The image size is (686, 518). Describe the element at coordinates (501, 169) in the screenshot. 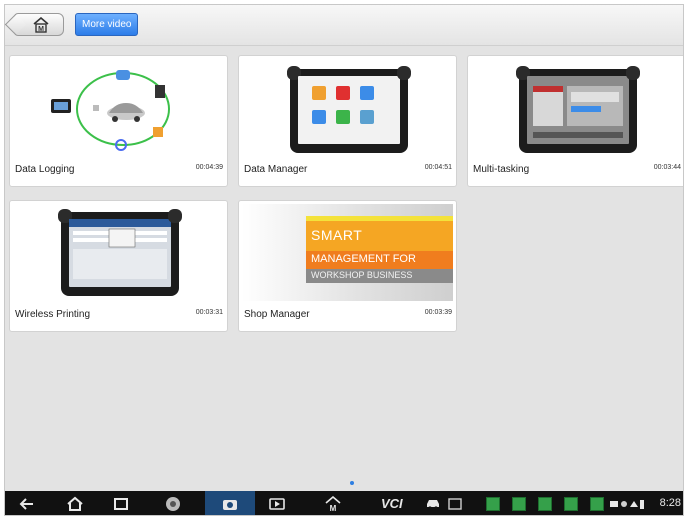

I see `video-title: Multi-tasking` at that location.